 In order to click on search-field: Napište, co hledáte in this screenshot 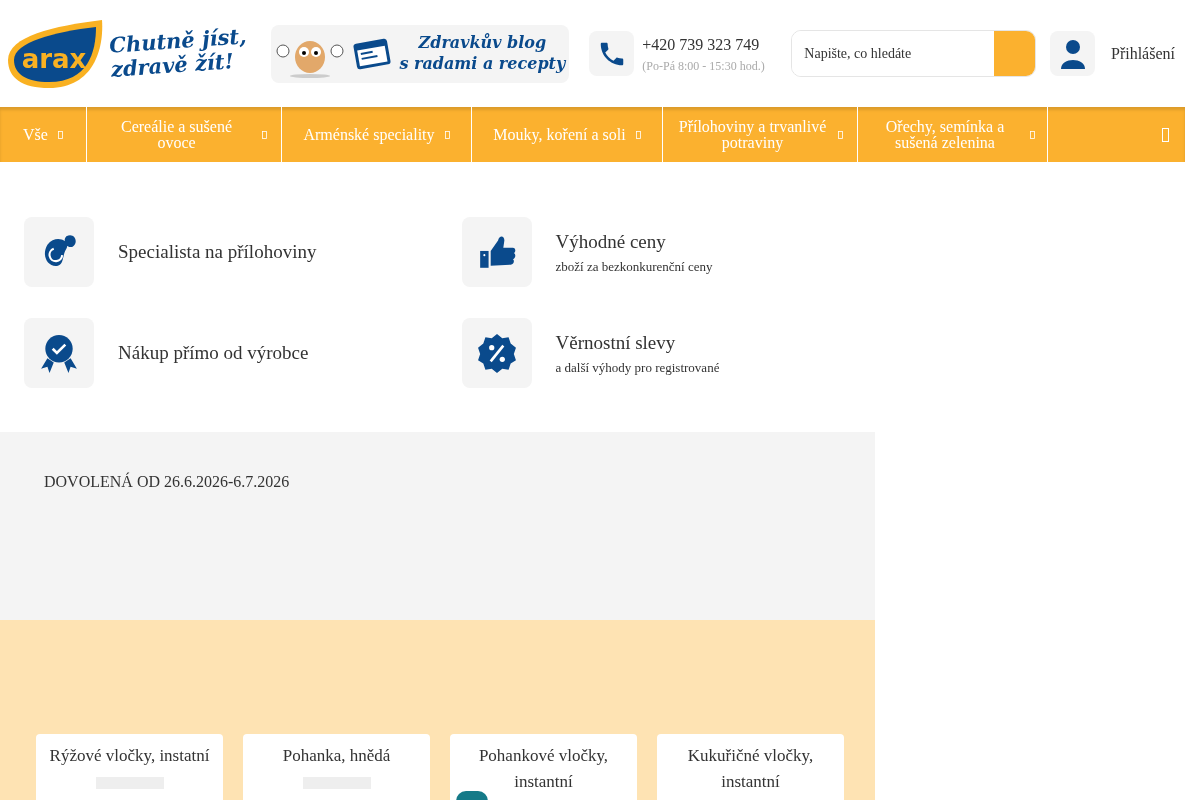, I will do `click(914, 53)`.